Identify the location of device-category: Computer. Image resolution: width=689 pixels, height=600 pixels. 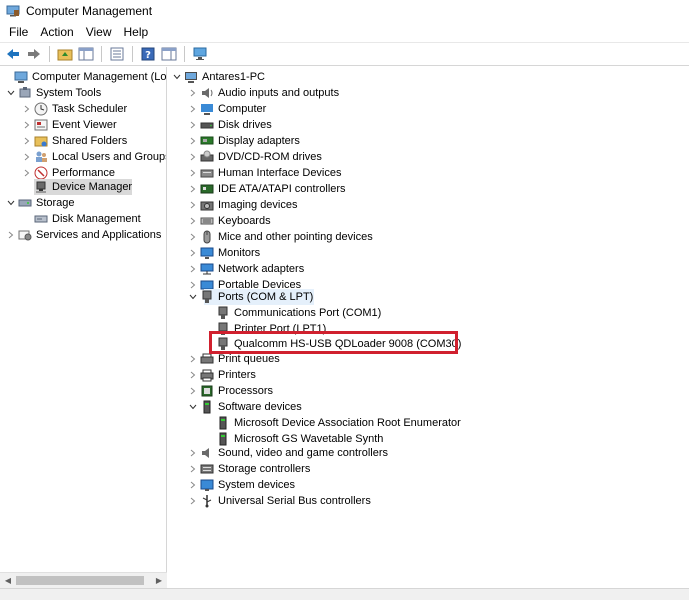
(227, 109).